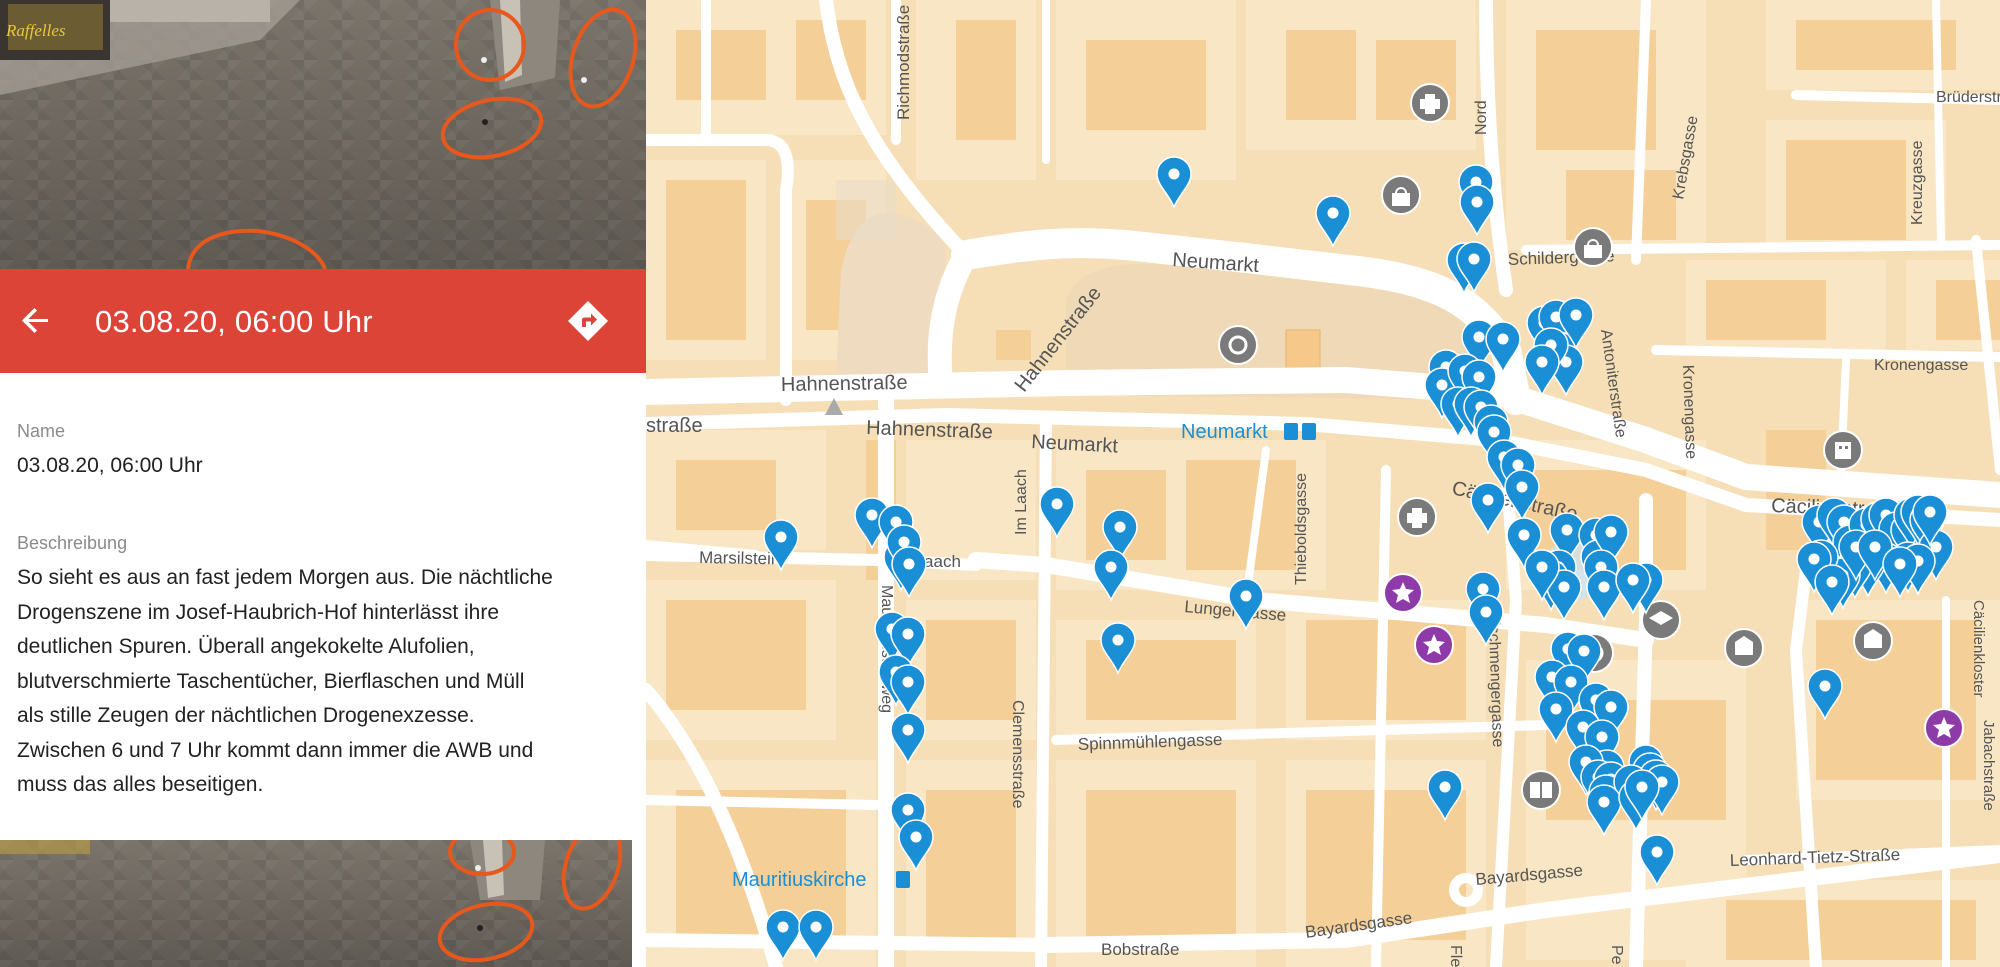  I want to click on street-label: Brüderstraße, so click(1968, 97).